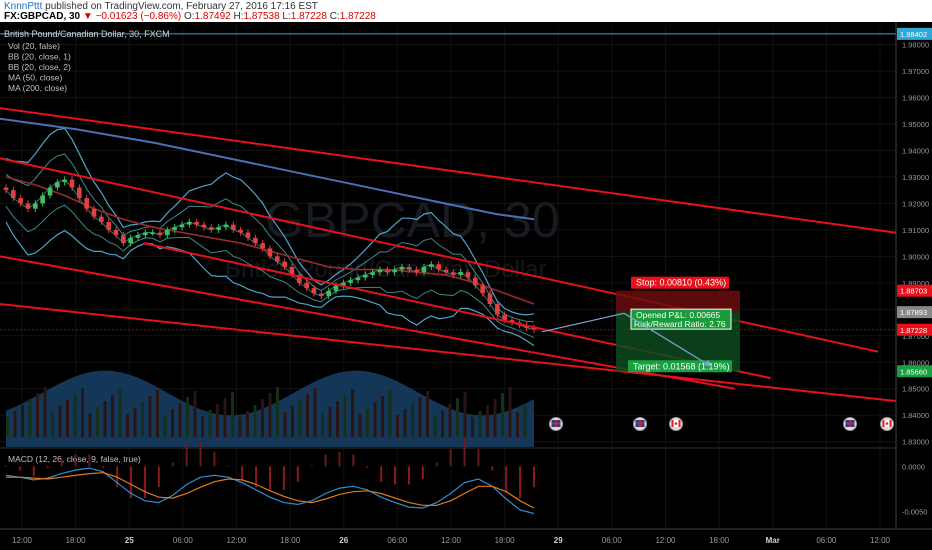 The image size is (932, 550). What do you see at coordinates (773, 540) in the screenshot?
I see `x-tick-label: Mar` at bounding box center [773, 540].